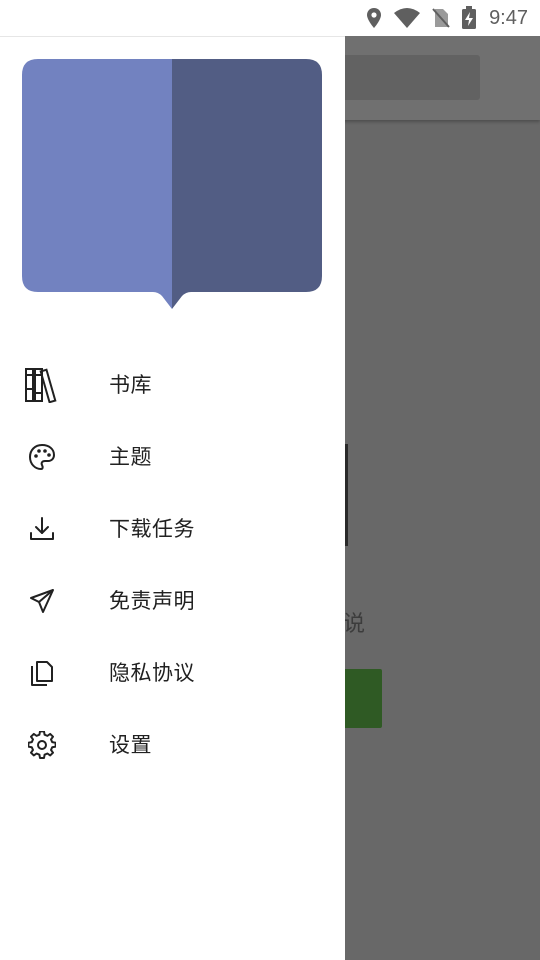  I want to click on open-book-icon, so click(172, 185).